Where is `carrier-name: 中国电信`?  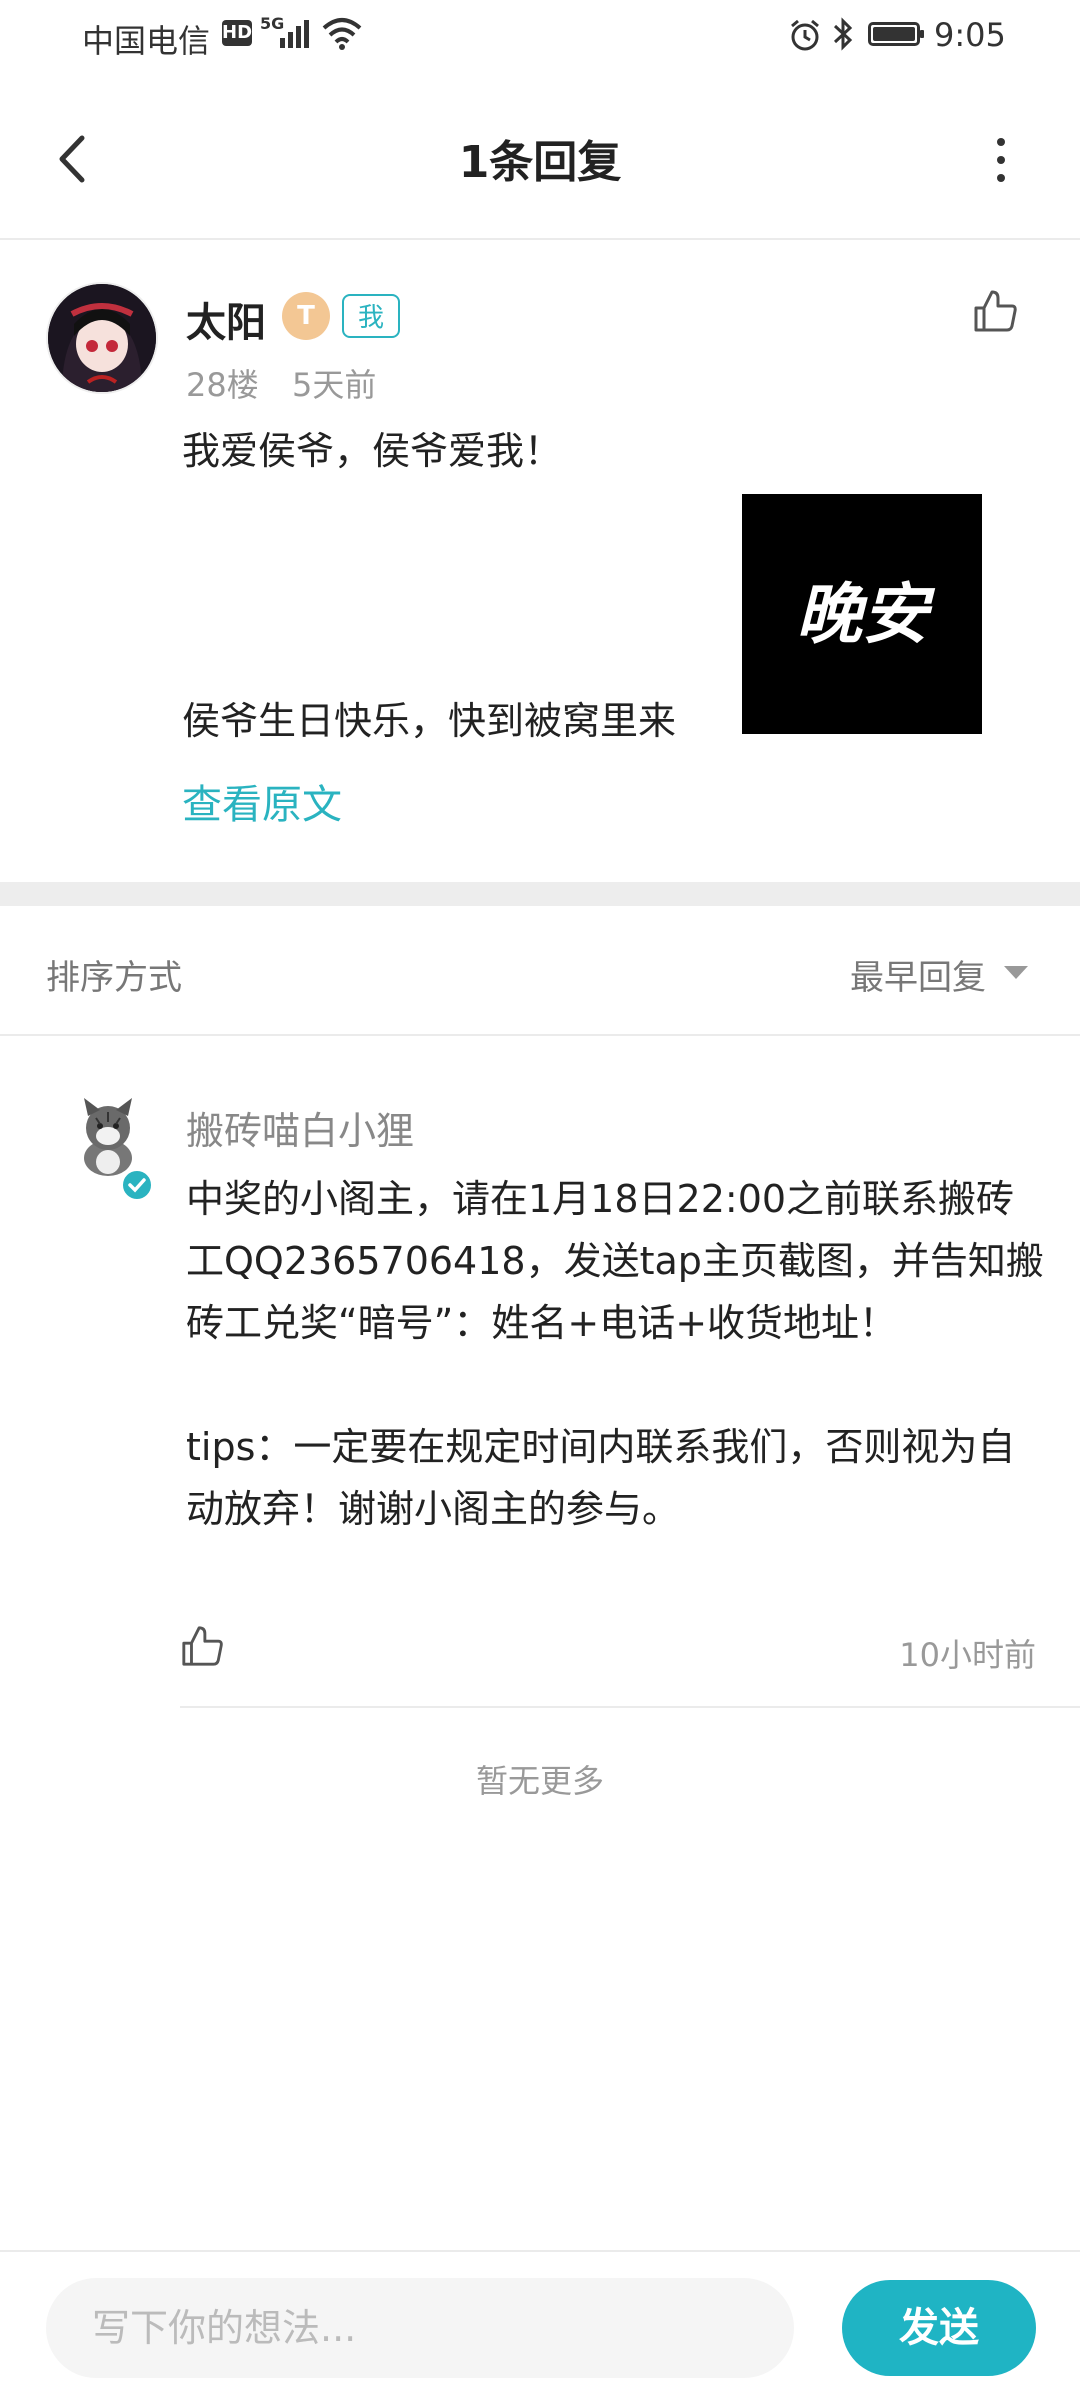 carrier-name: 中国电信 is located at coordinates (146, 41).